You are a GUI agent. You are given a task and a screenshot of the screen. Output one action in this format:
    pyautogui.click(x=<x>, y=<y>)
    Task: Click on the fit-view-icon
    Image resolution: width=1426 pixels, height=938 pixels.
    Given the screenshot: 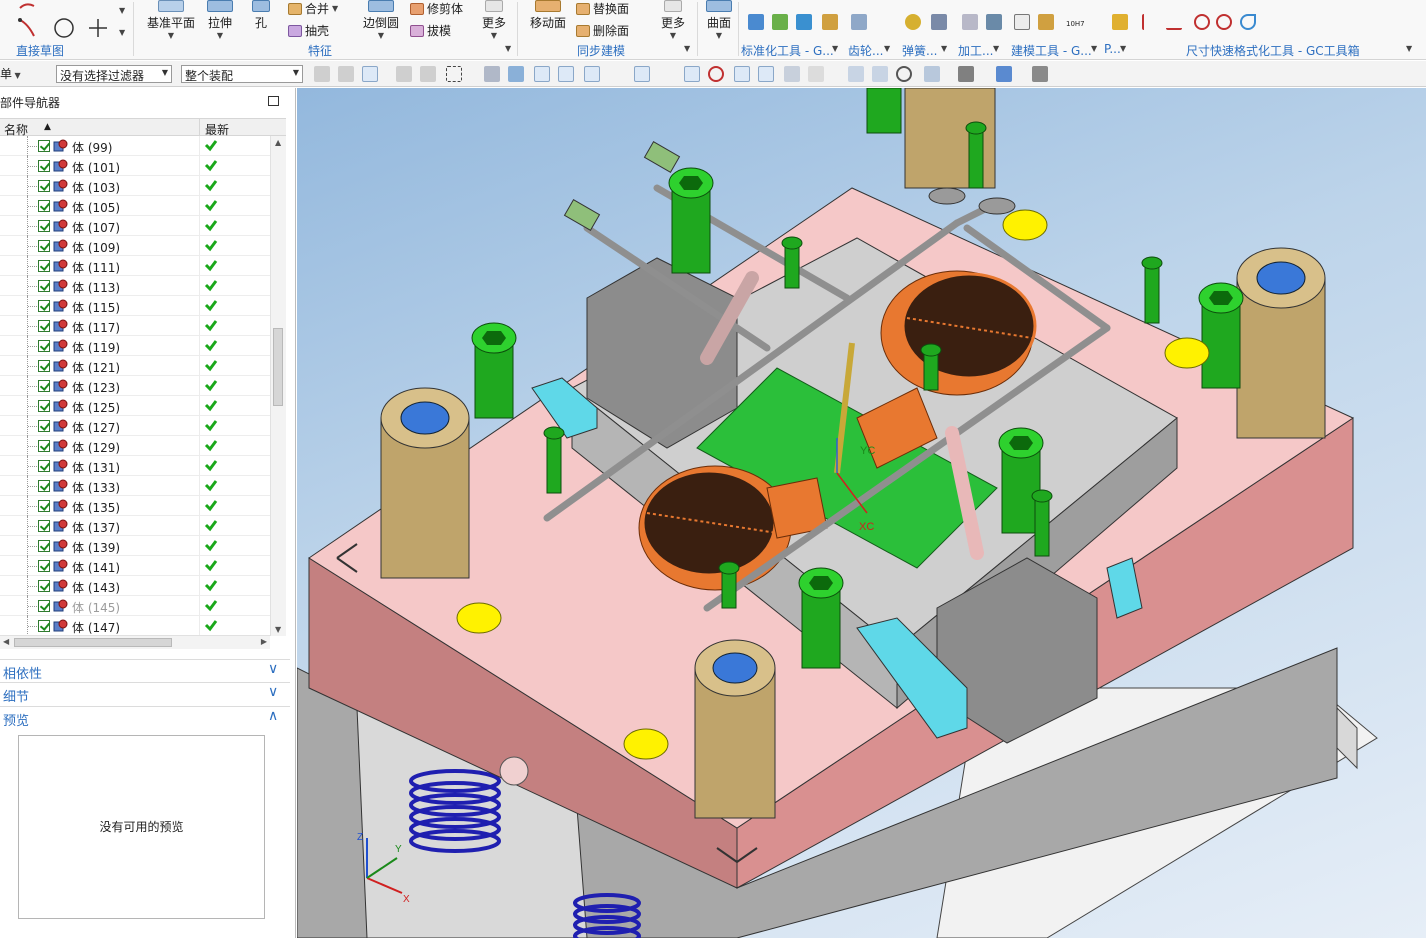 What is the action you would take?
    pyautogui.click(x=856, y=74)
    